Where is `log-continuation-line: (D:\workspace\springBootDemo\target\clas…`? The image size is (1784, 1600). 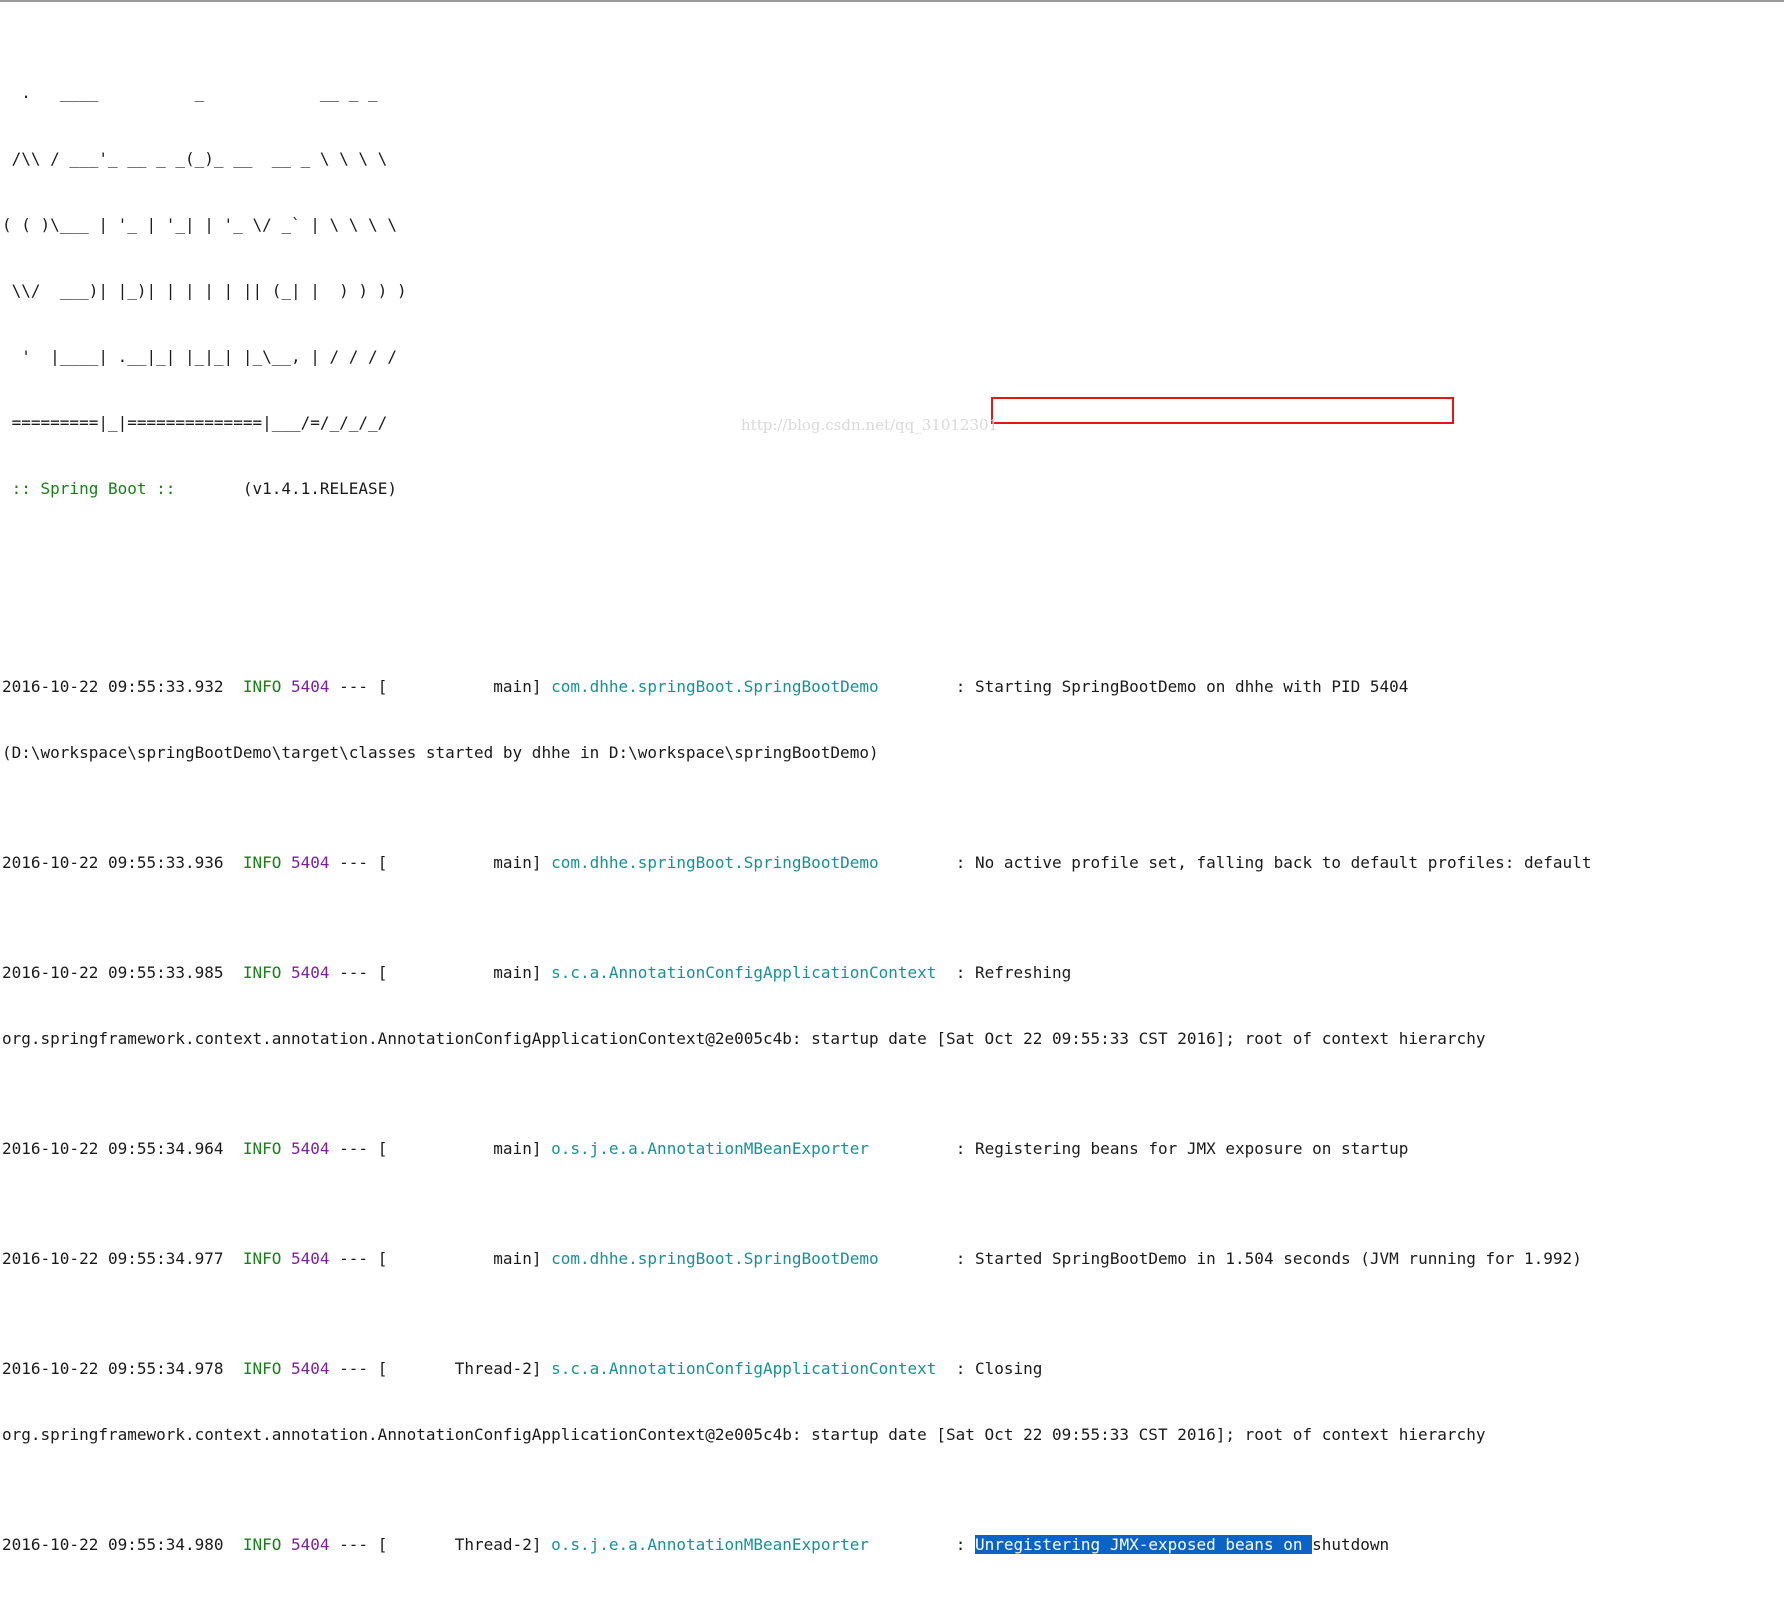 log-continuation-line: (D:\workspace\springBootDemo\target\clas… is located at coordinates (440, 752).